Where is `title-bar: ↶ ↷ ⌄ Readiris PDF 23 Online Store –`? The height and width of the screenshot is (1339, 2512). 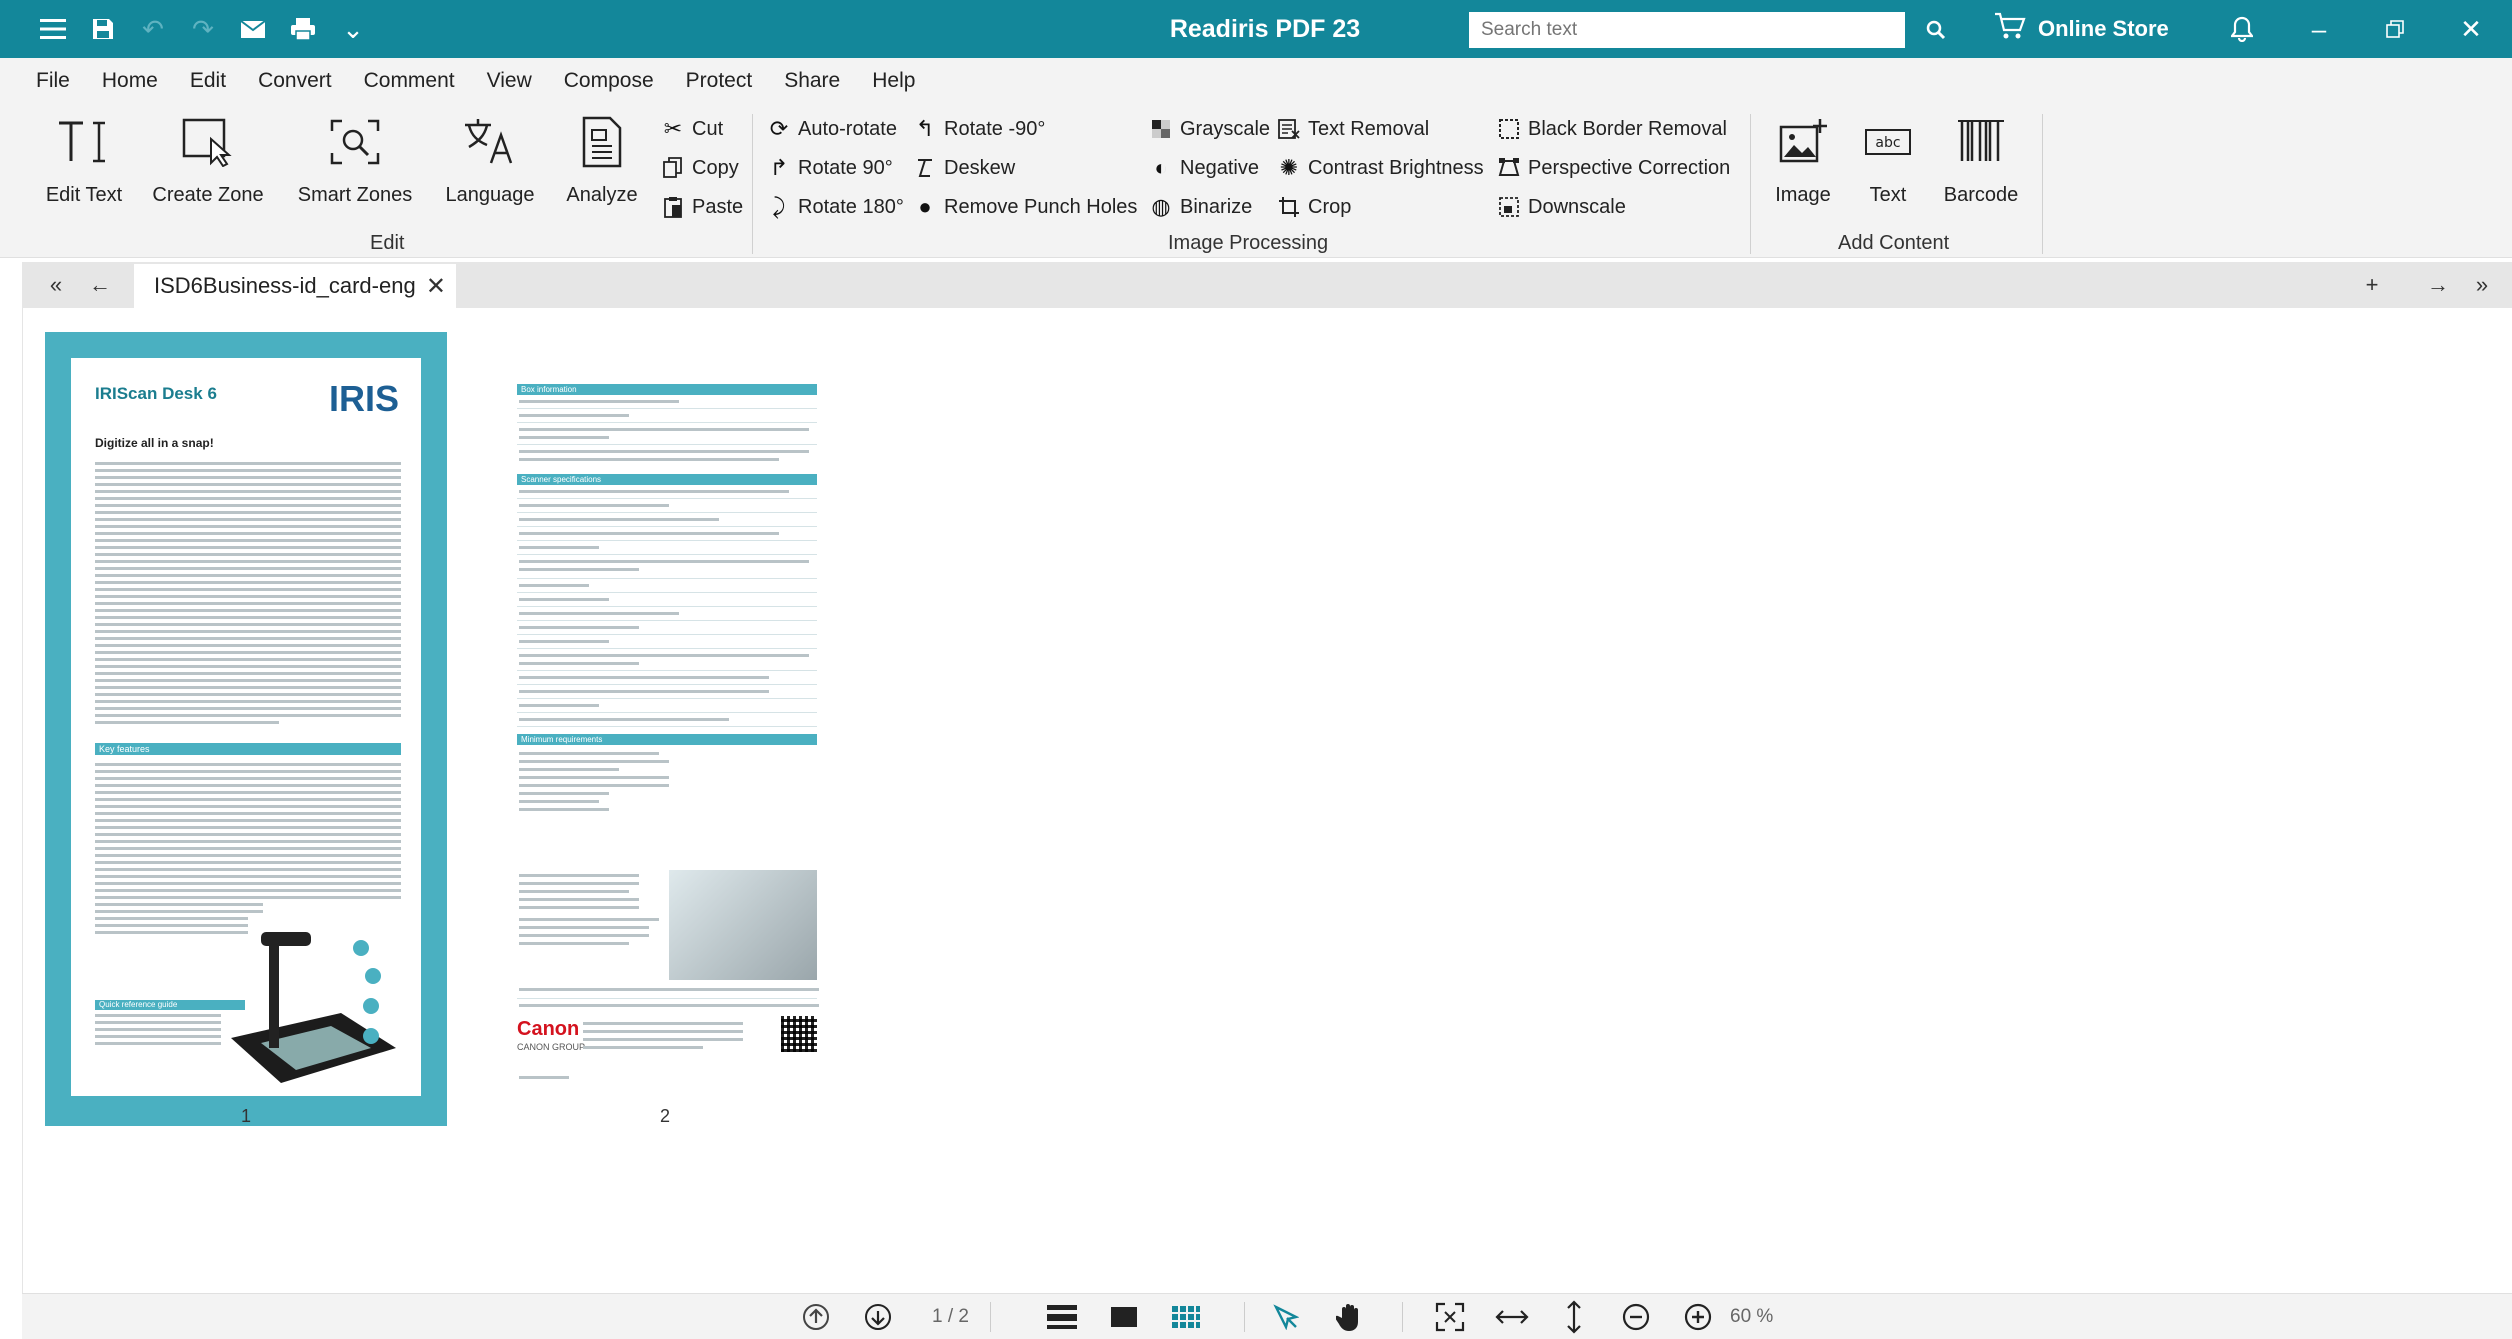
title-bar: ↶ ↷ ⌄ Readiris PDF 23 Online Store – is located at coordinates (1256, 29).